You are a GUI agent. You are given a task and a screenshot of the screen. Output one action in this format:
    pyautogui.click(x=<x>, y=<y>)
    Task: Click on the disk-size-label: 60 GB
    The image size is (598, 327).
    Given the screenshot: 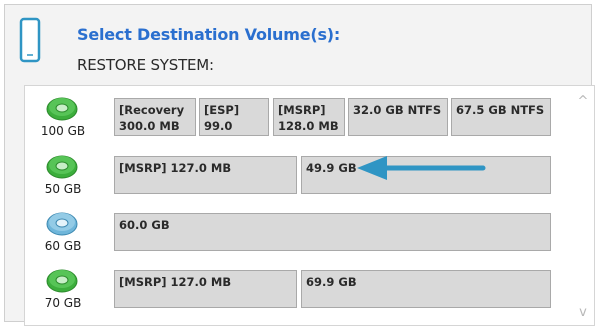 What is the action you would take?
    pyautogui.click(x=63, y=246)
    